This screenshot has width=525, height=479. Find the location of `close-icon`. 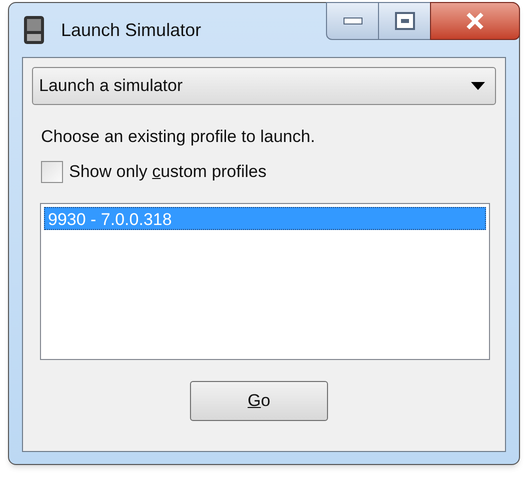

close-icon is located at coordinates (475, 21).